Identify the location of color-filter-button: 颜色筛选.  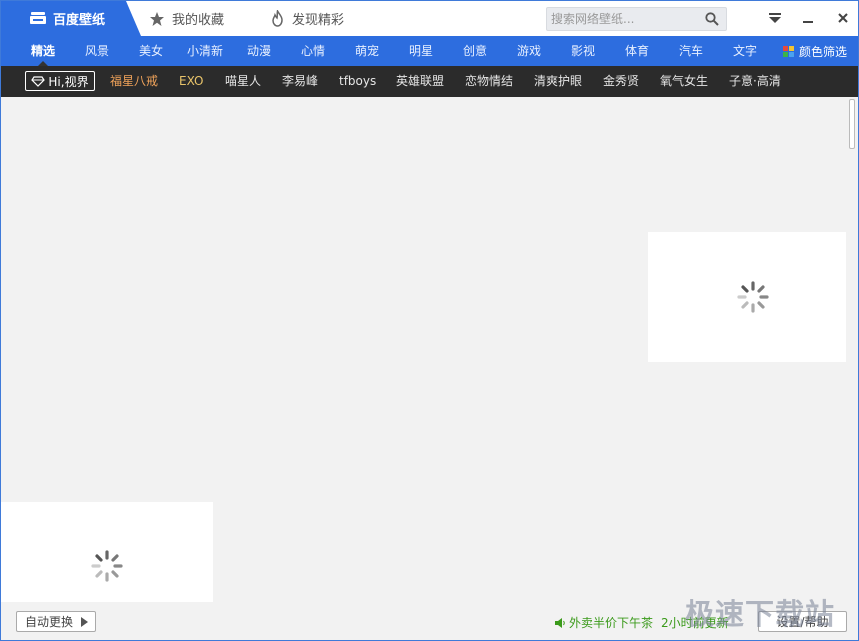
(815, 51).